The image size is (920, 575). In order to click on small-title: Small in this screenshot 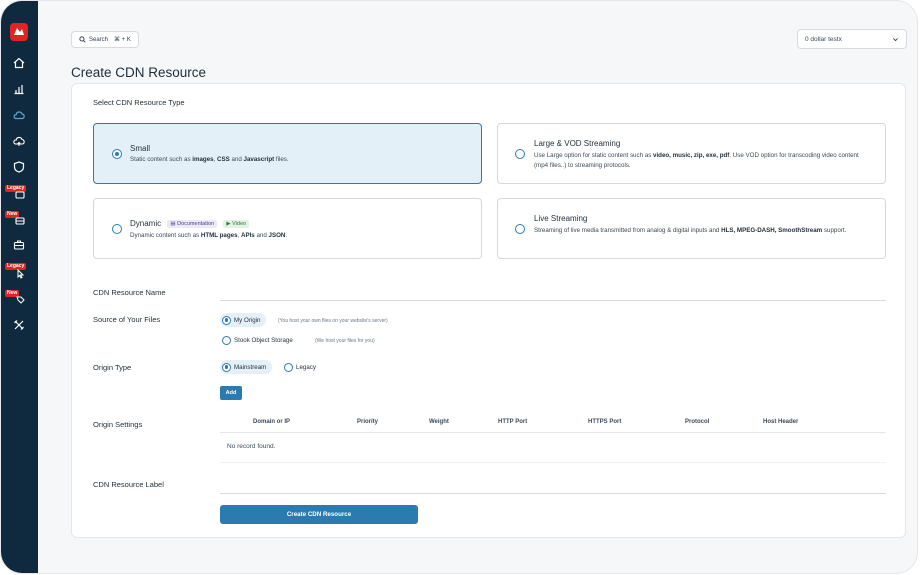, I will do `click(140, 148)`.